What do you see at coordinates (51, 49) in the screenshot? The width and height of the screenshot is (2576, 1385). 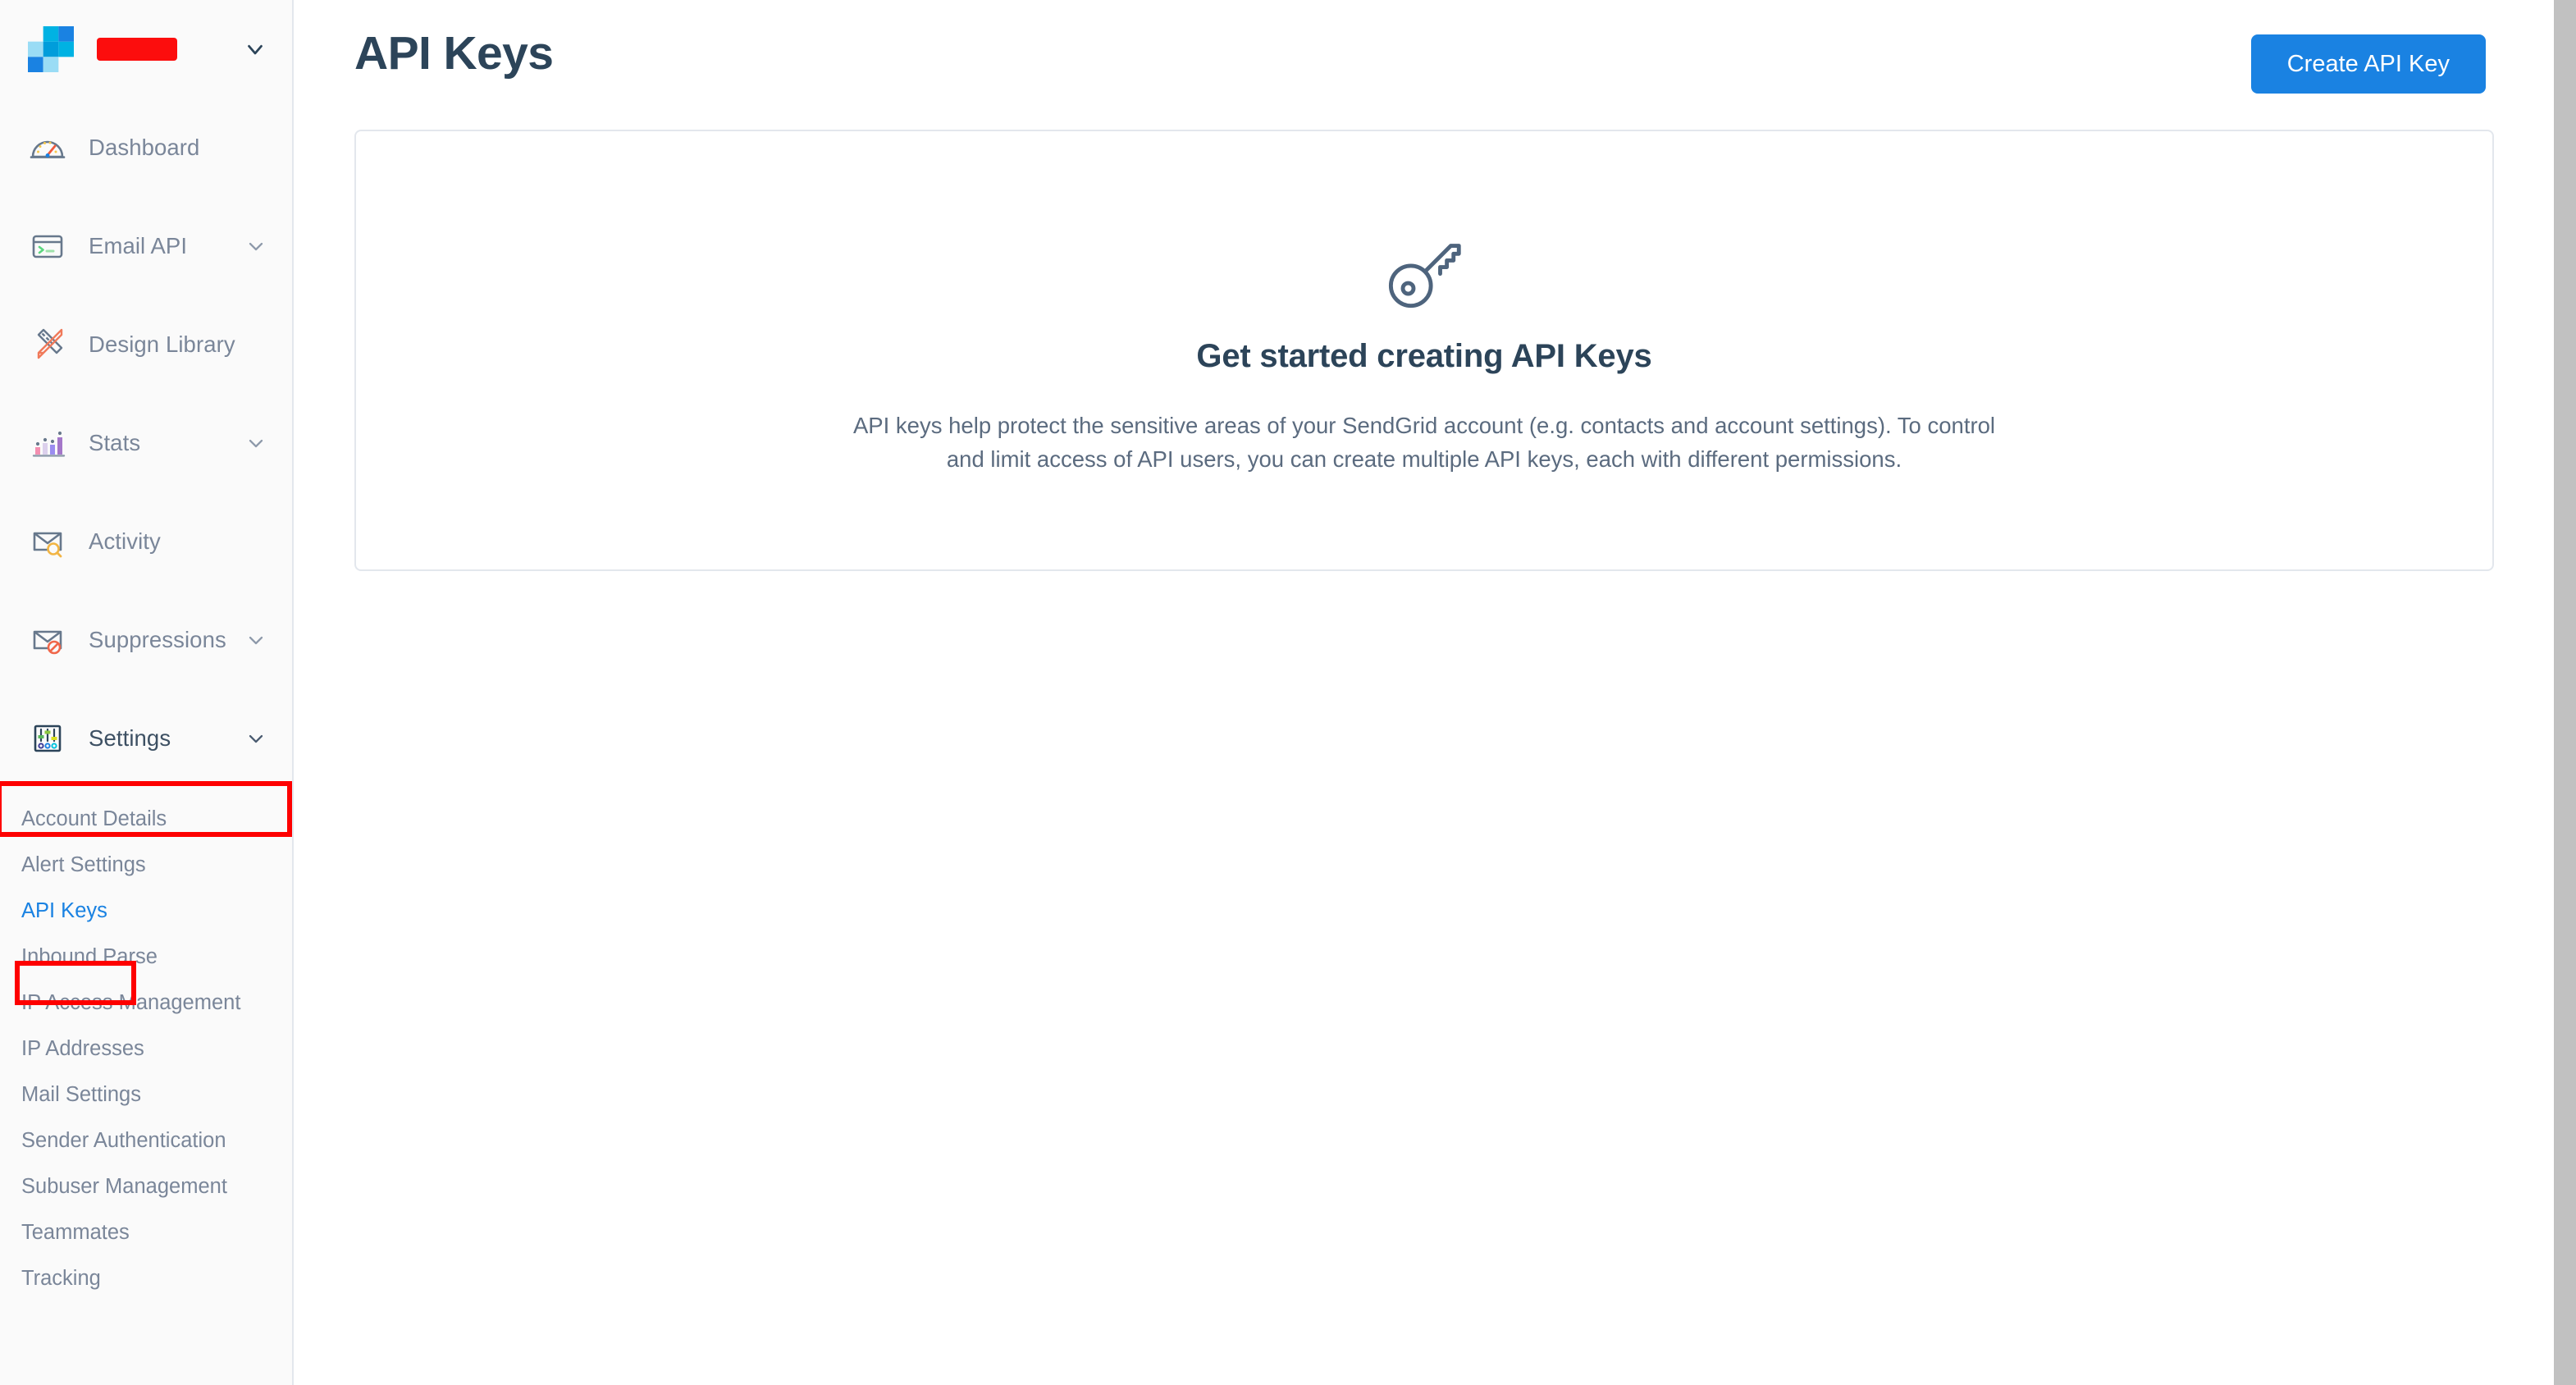 I see `sendgrid-logo-icon` at bounding box center [51, 49].